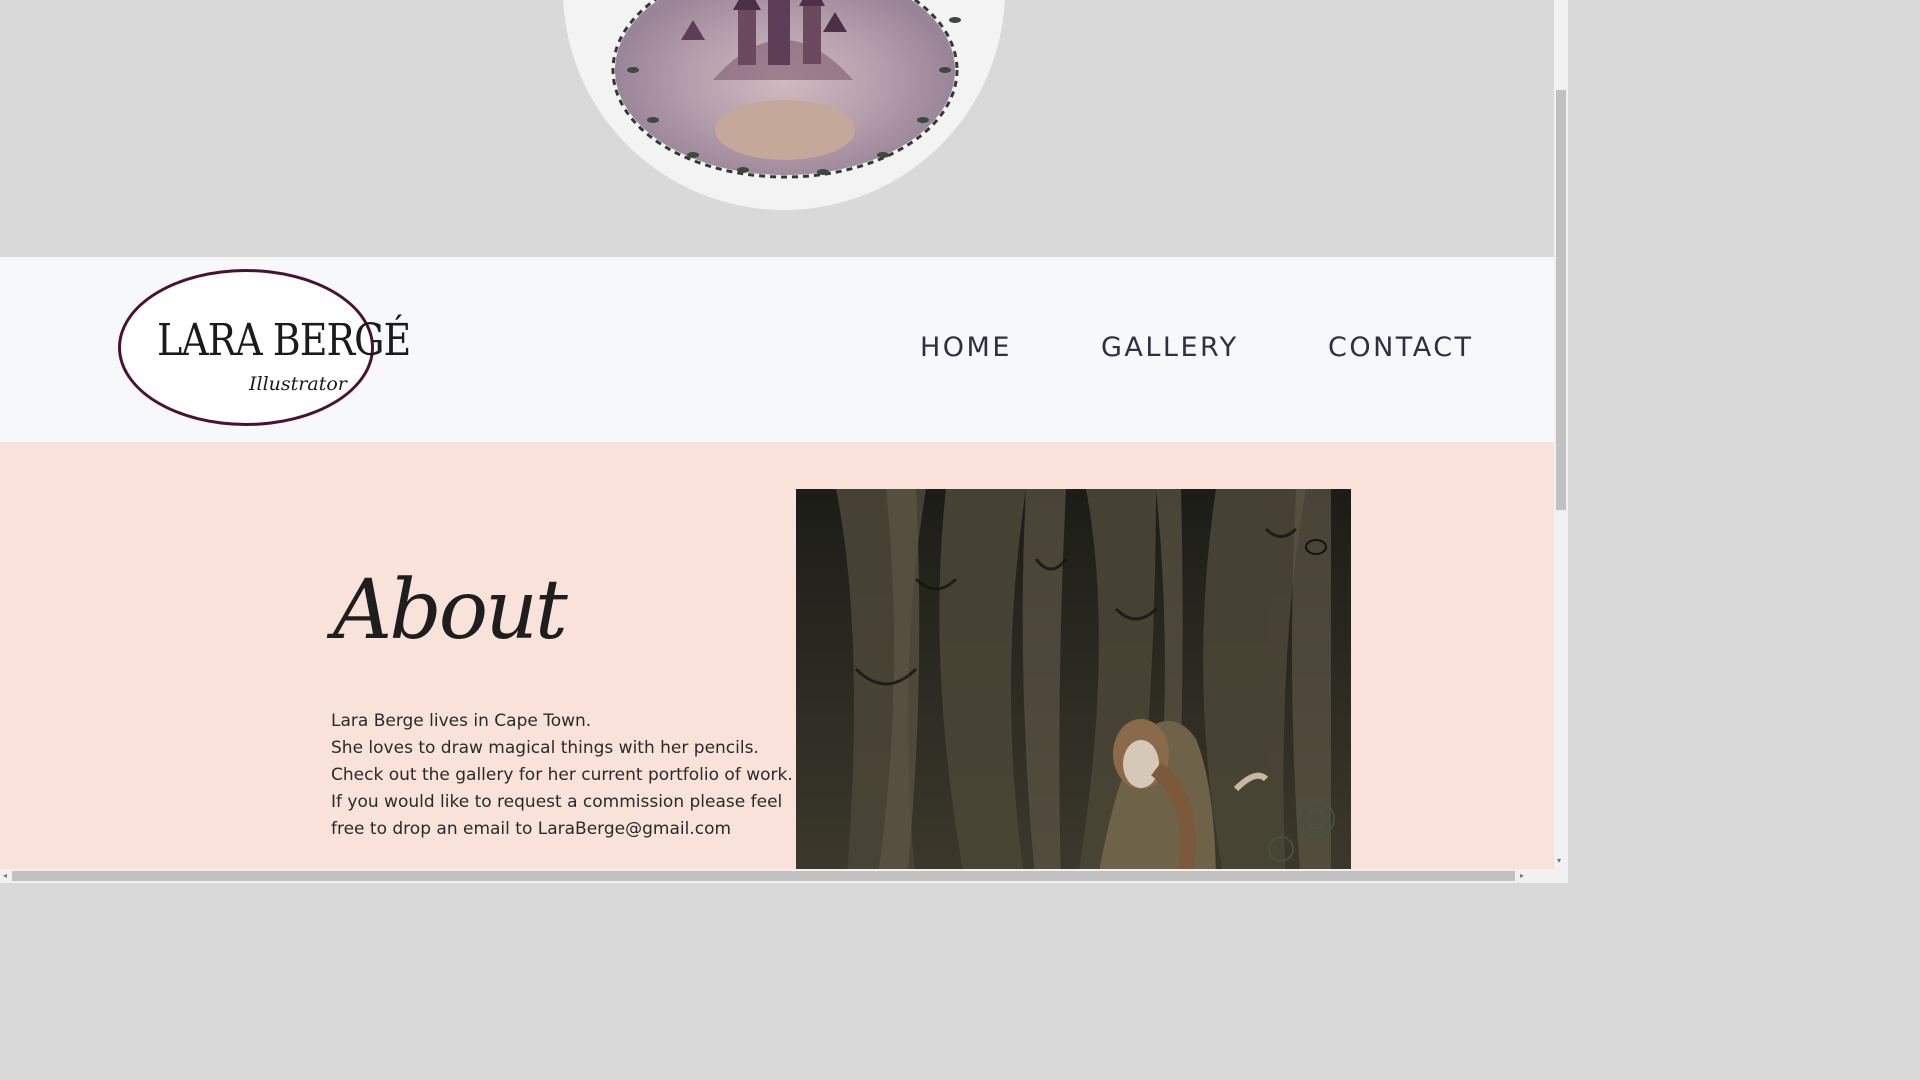 The height and width of the screenshot is (1080, 1920). I want to click on forest-illustration, so click(1073, 679).